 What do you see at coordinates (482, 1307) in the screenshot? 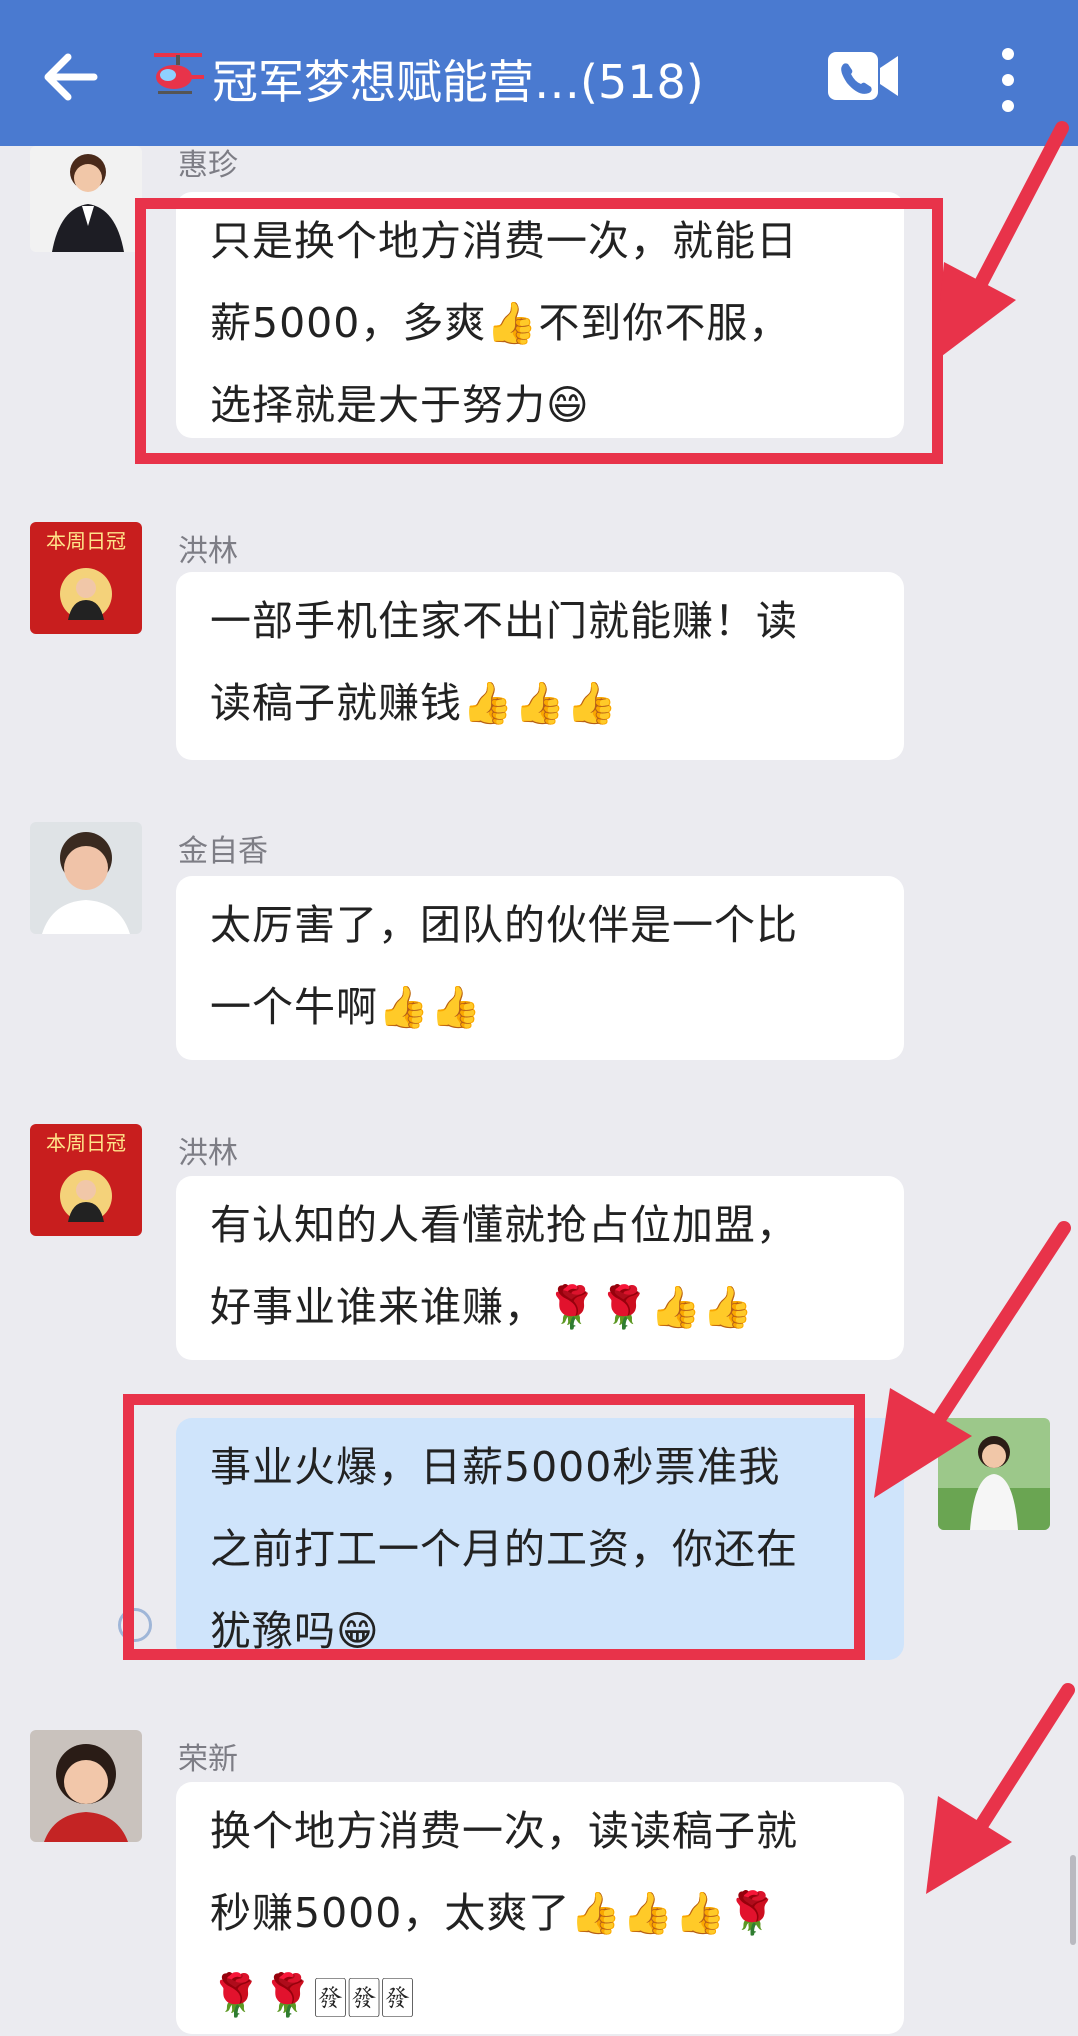
I see `message-line: 好事业谁来谁赚，🌹🌹👍👍` at bounding box center [482, 1307].